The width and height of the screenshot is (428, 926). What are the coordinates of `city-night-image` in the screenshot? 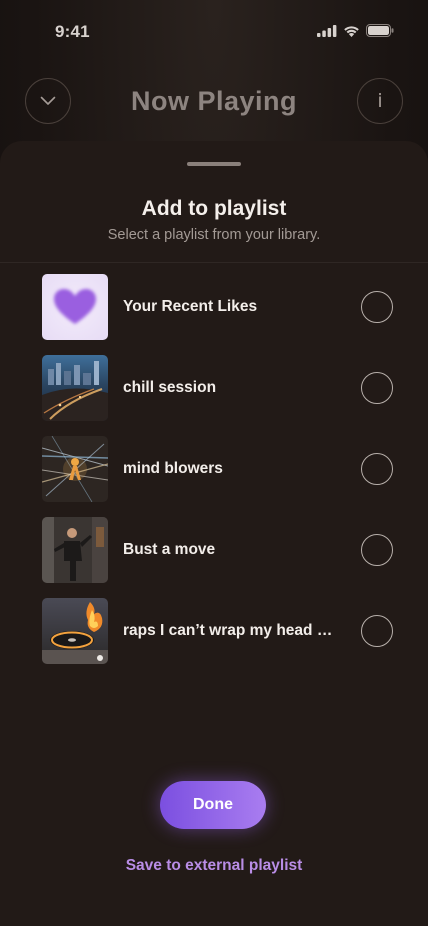 It's located at (75, 387).